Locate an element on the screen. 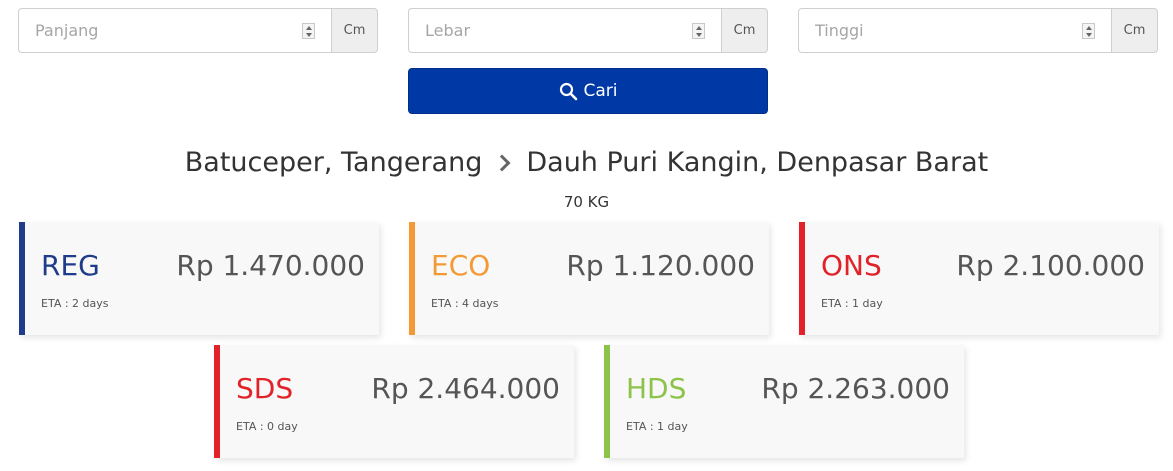  service-card-ons: ONS Rp 2.100.000 ETA : 1 day is located at coordinates (979, 278).